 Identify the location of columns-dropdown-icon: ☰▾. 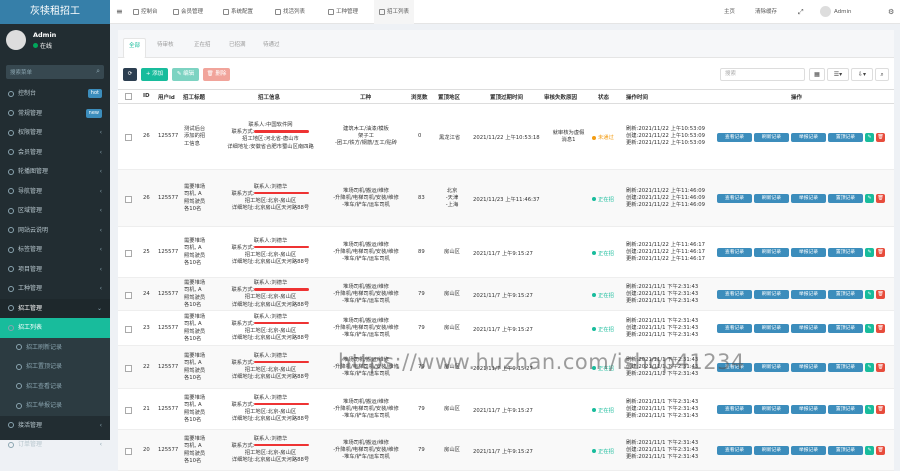
(838, 74).